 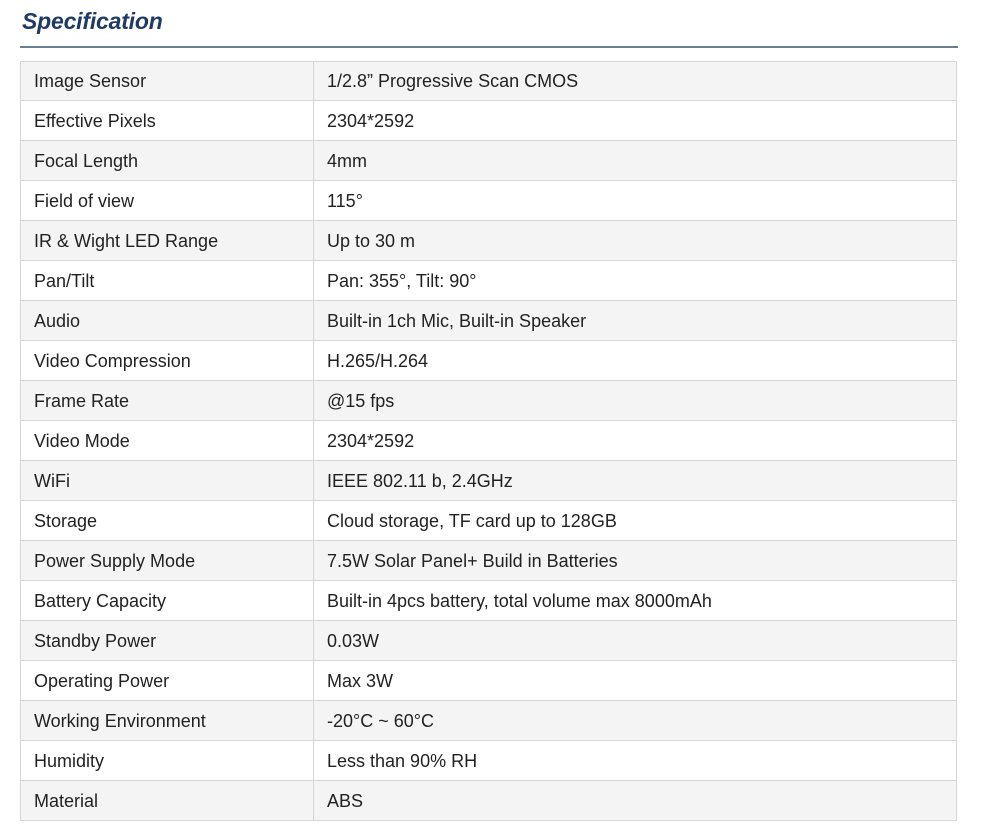 I want to click on table-row: Frame Rate @15 fps, so click(x=488, y=400).